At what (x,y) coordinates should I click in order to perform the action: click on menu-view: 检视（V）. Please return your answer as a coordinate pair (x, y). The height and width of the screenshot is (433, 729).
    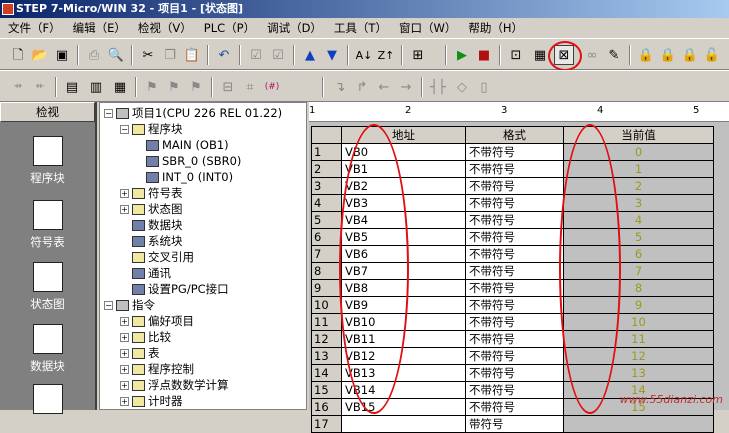
    Looking at the image, I should click on (165, 28).